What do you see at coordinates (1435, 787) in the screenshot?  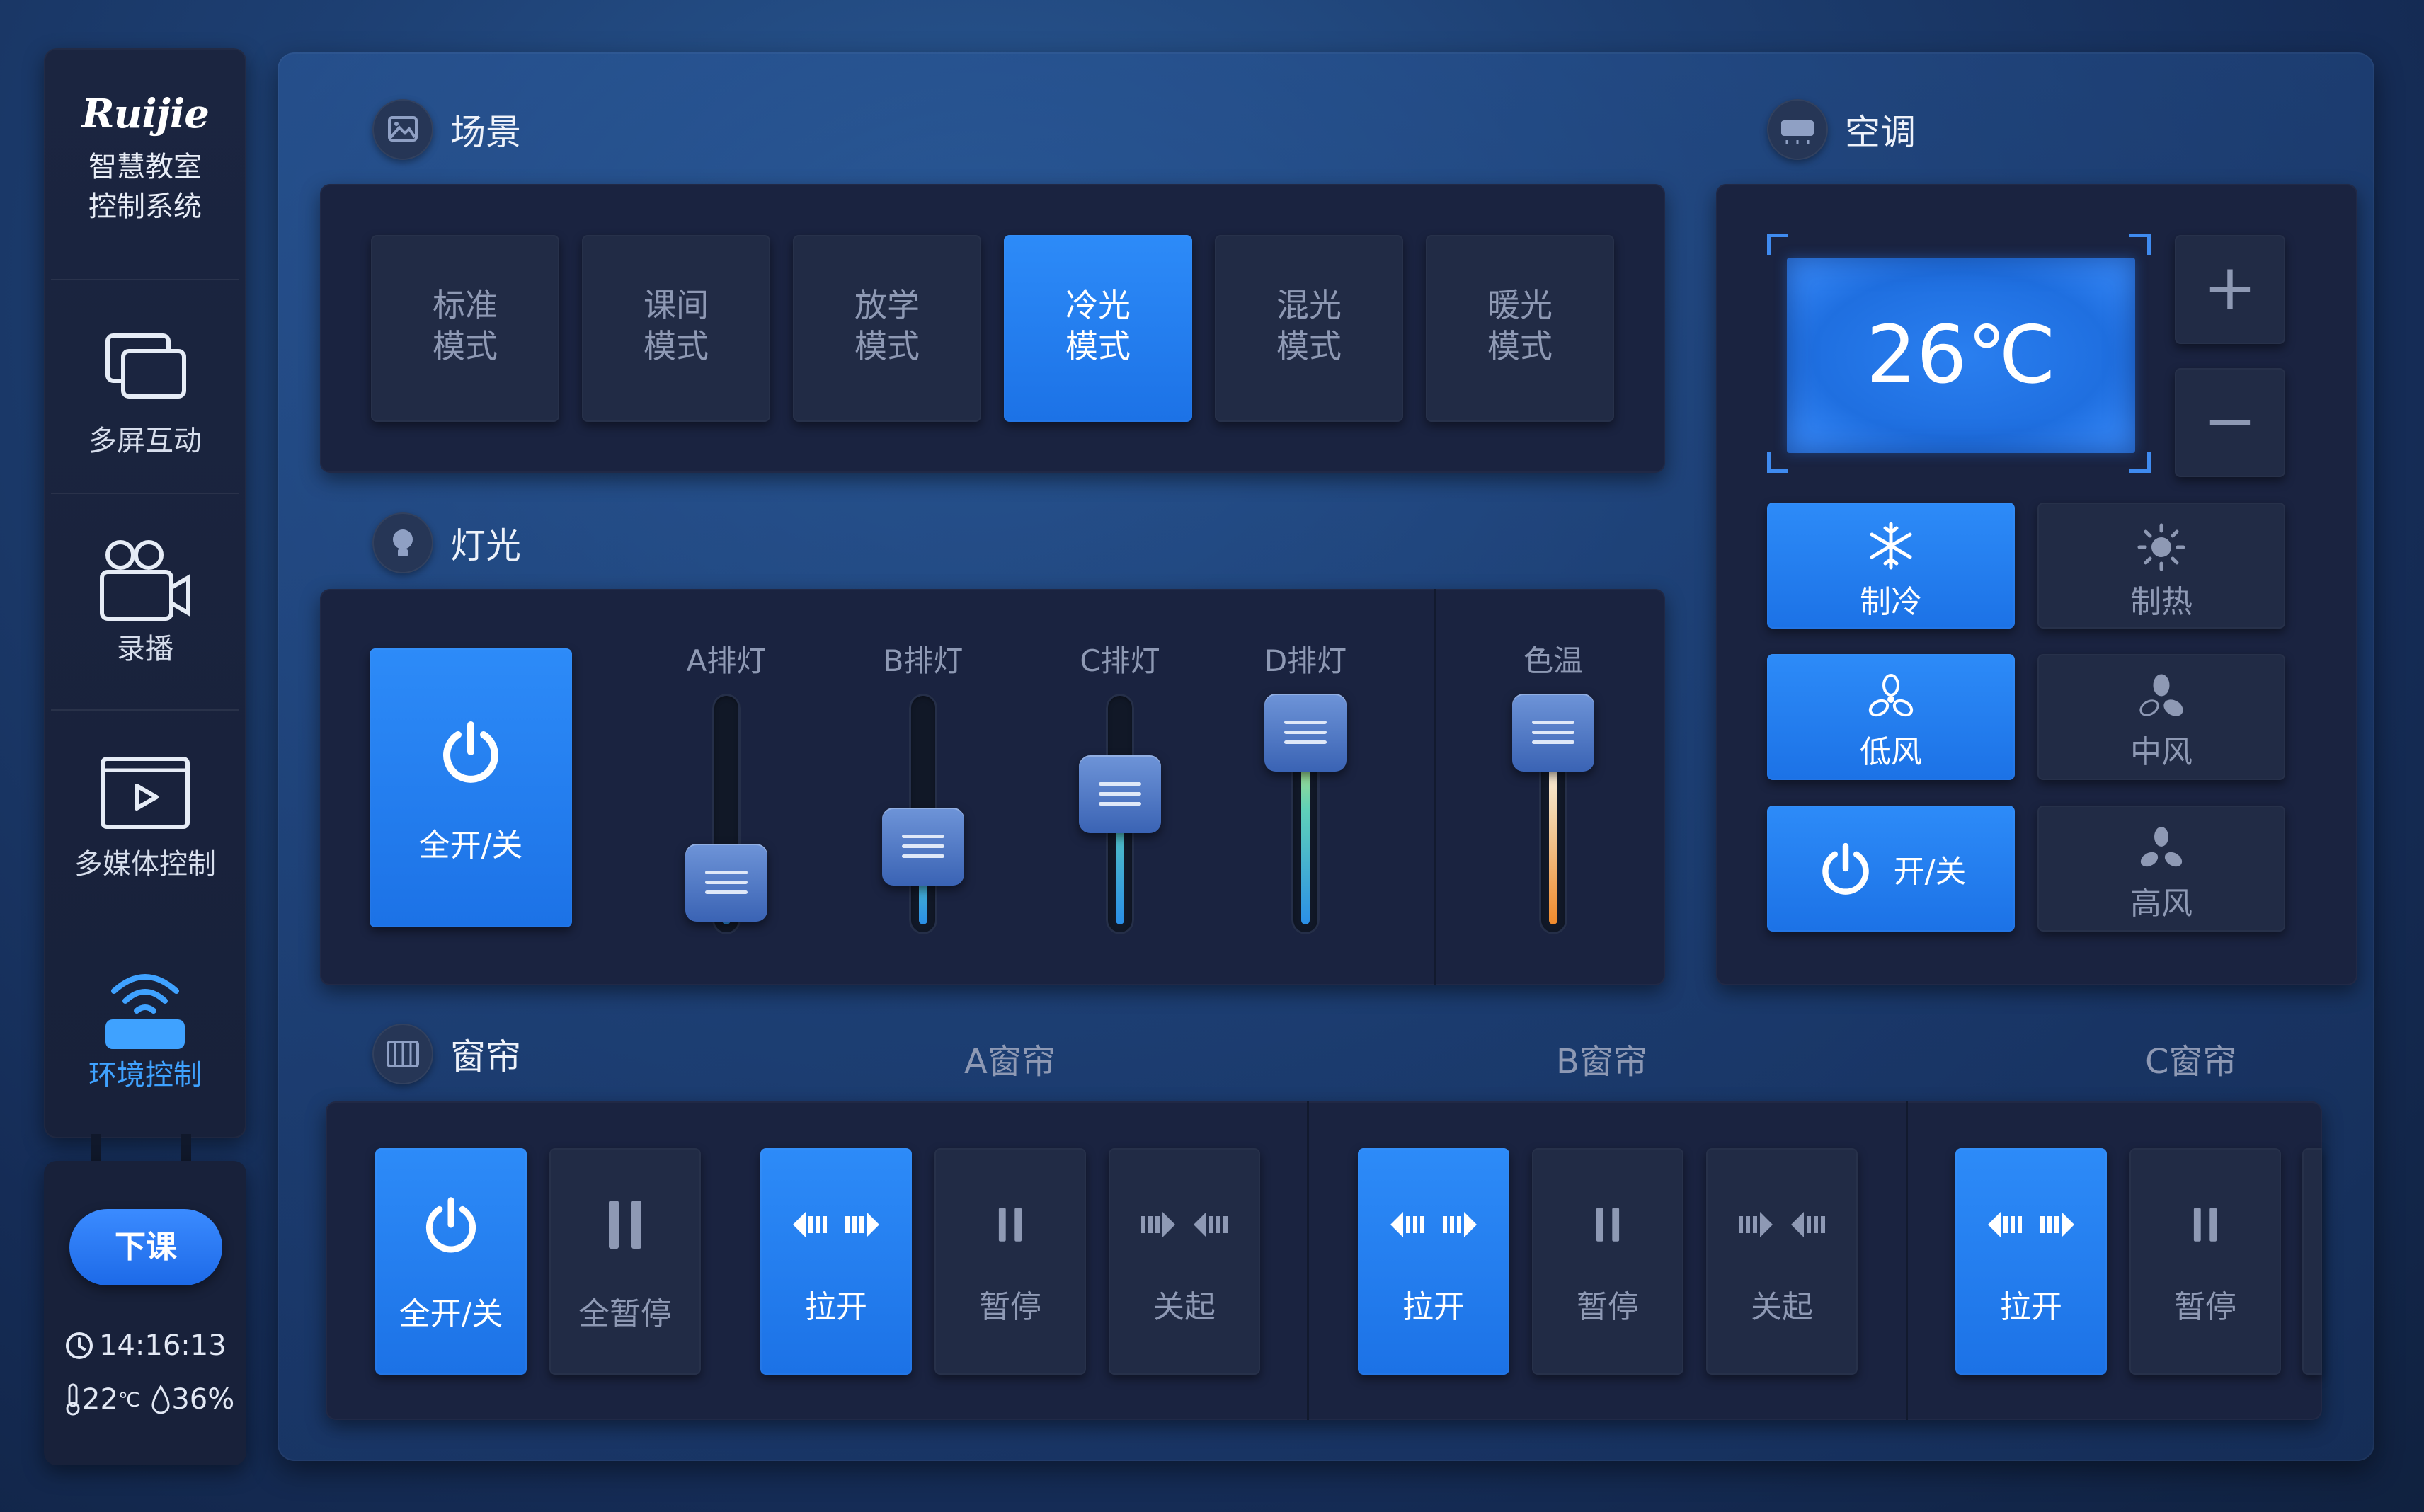 I see `light-divider` at bounding box center [1435, 787].